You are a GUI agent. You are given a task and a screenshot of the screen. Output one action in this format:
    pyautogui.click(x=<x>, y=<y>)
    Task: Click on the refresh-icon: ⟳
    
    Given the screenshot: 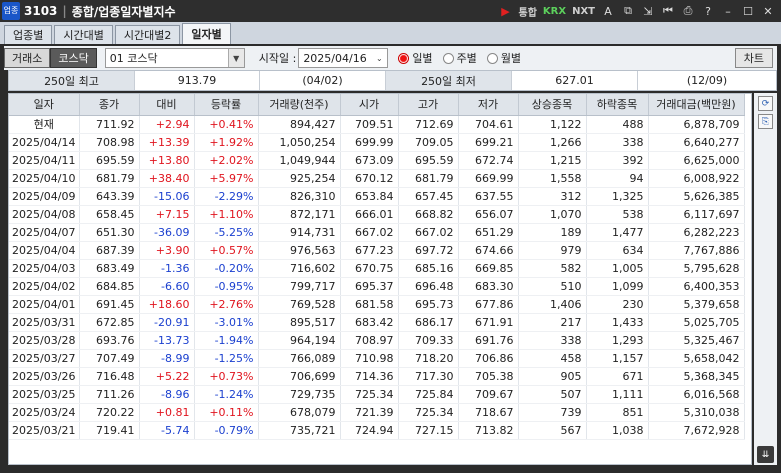 What is the action you would take?
    pyautogui.click(x=765, y=103)
    